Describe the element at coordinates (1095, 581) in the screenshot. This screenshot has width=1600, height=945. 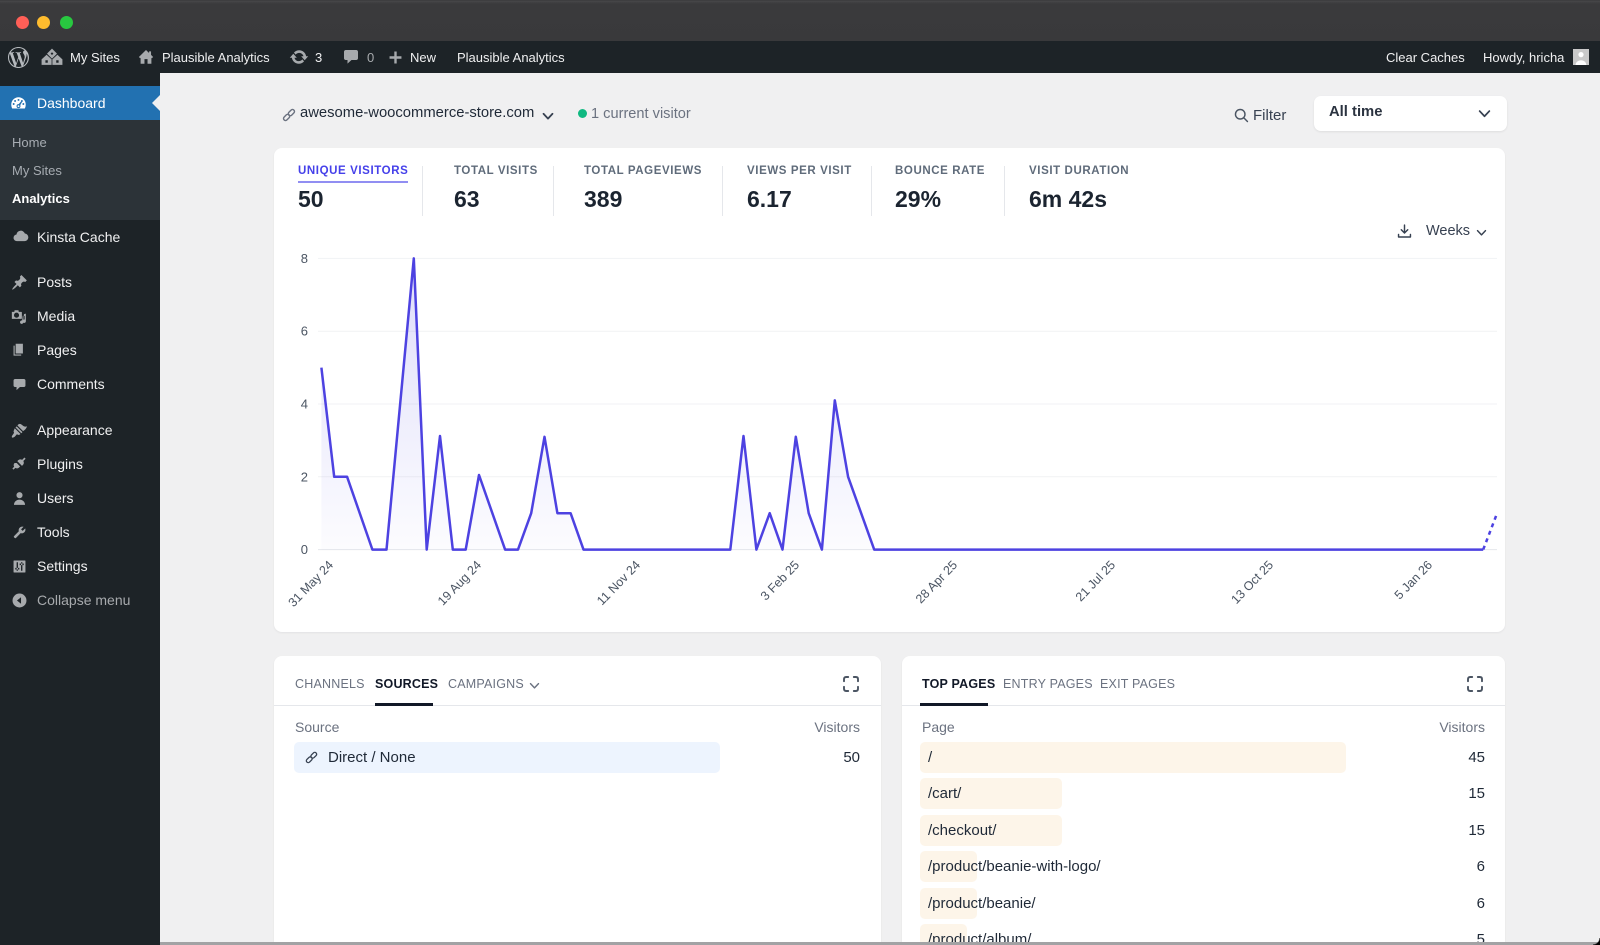
I see `svg-text: 21 Jul 25` at that location.